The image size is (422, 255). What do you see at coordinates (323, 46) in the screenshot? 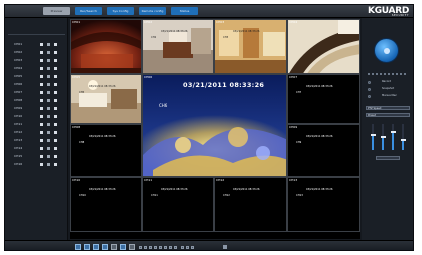
I see `video-cell-ch04: CH04` at bounding box center [323, 46].